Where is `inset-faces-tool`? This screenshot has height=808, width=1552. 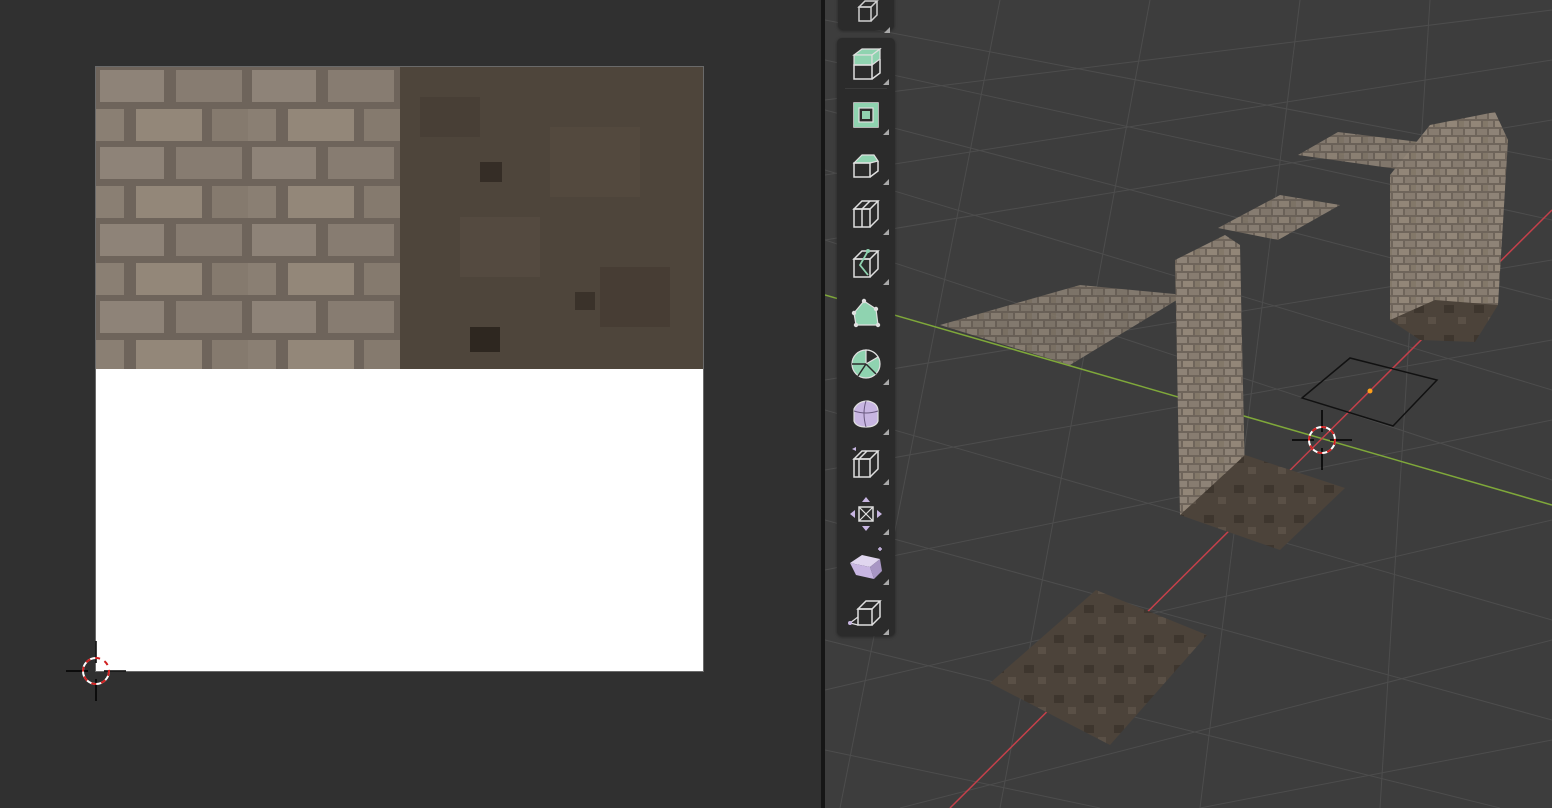
inset-faces-tool is located at coordinates (866, 114).